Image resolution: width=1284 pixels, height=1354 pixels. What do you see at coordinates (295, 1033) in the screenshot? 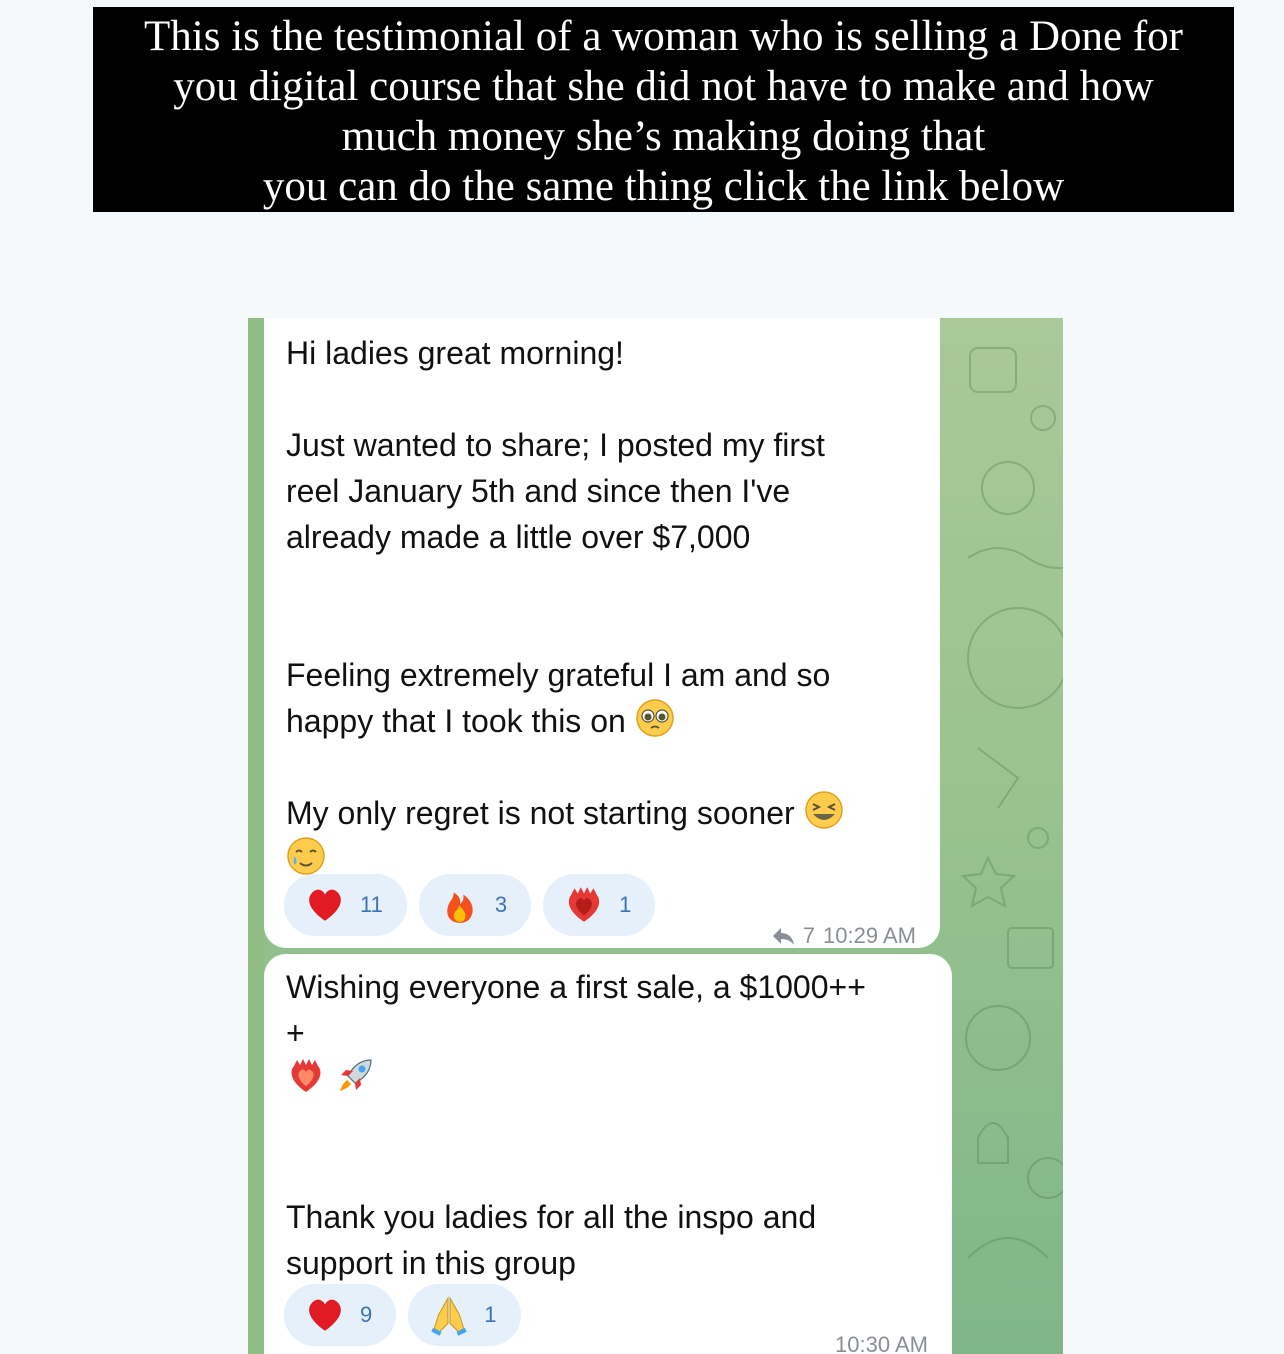
I see `message-text: +` at bounding box center [295, 1033].